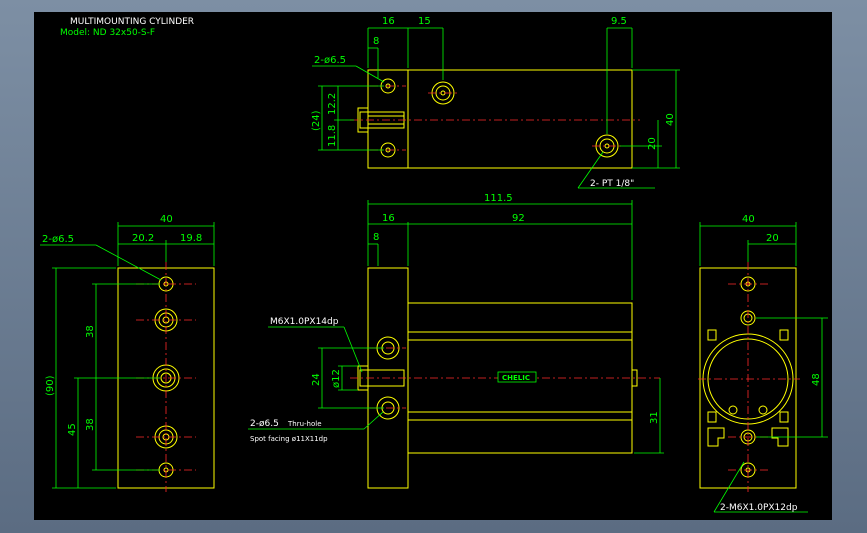 This screenshot has height=533, width=867. I want to click on thru-hole-note: Thru-hole, so click(304, 424).